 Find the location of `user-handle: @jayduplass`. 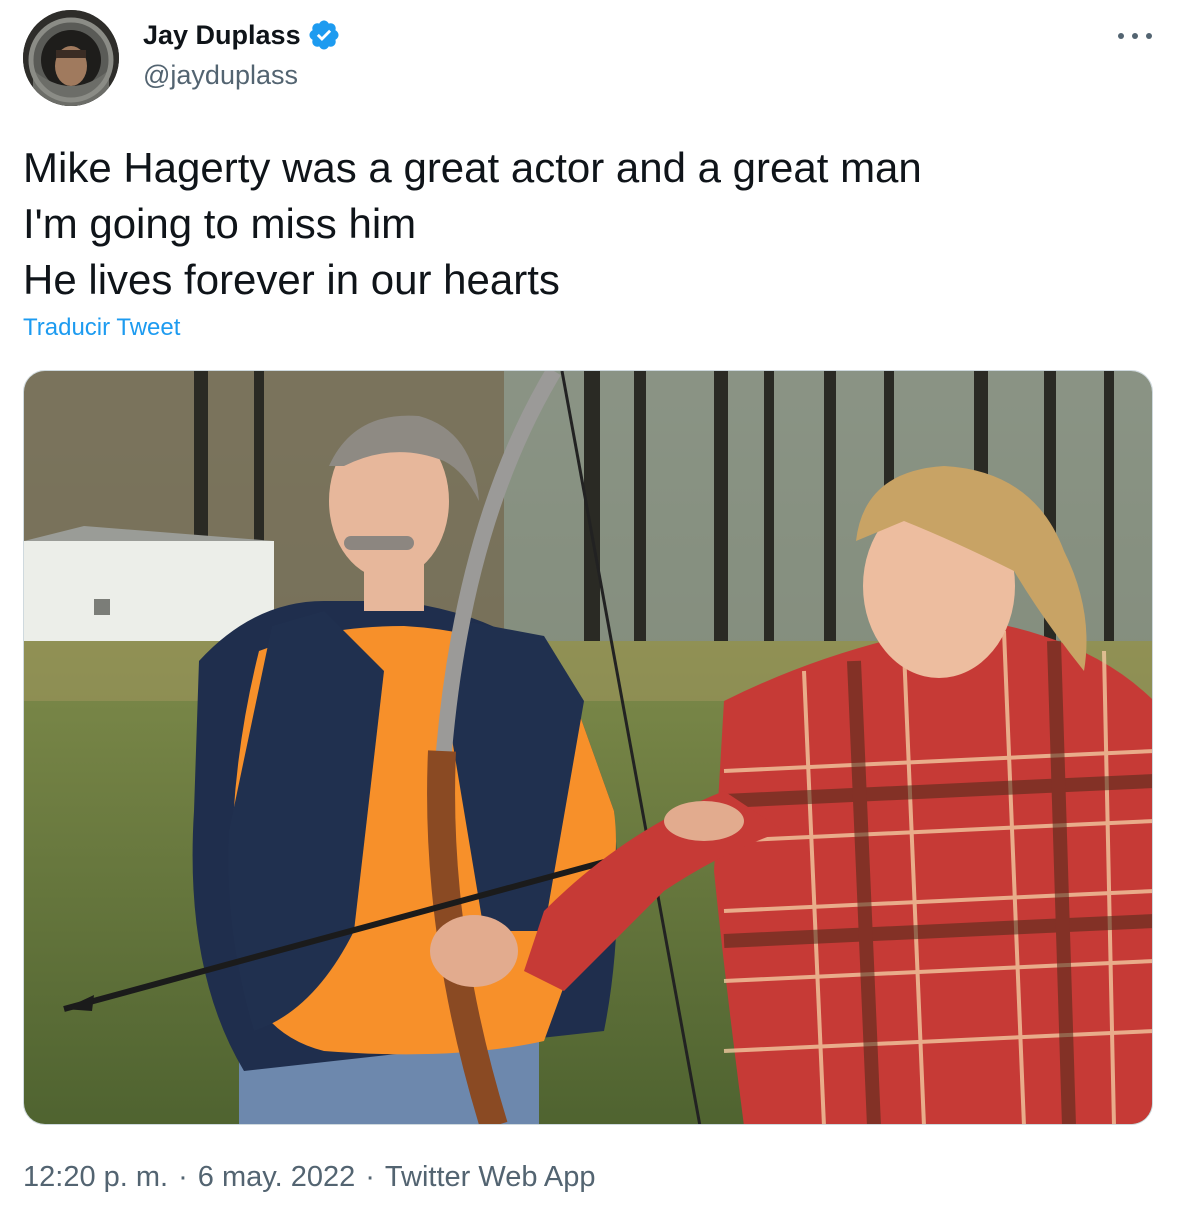

user-handle: @jayduplass is located at coordinates (220, 75).